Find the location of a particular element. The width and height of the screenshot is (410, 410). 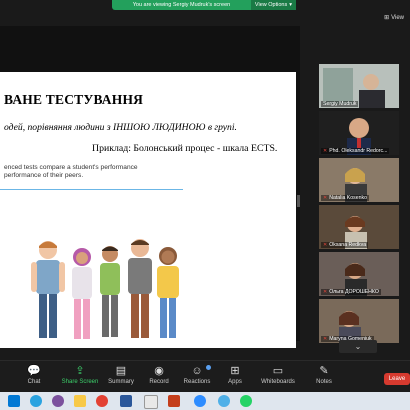

students-illustration is located at coordinates (105, 289).